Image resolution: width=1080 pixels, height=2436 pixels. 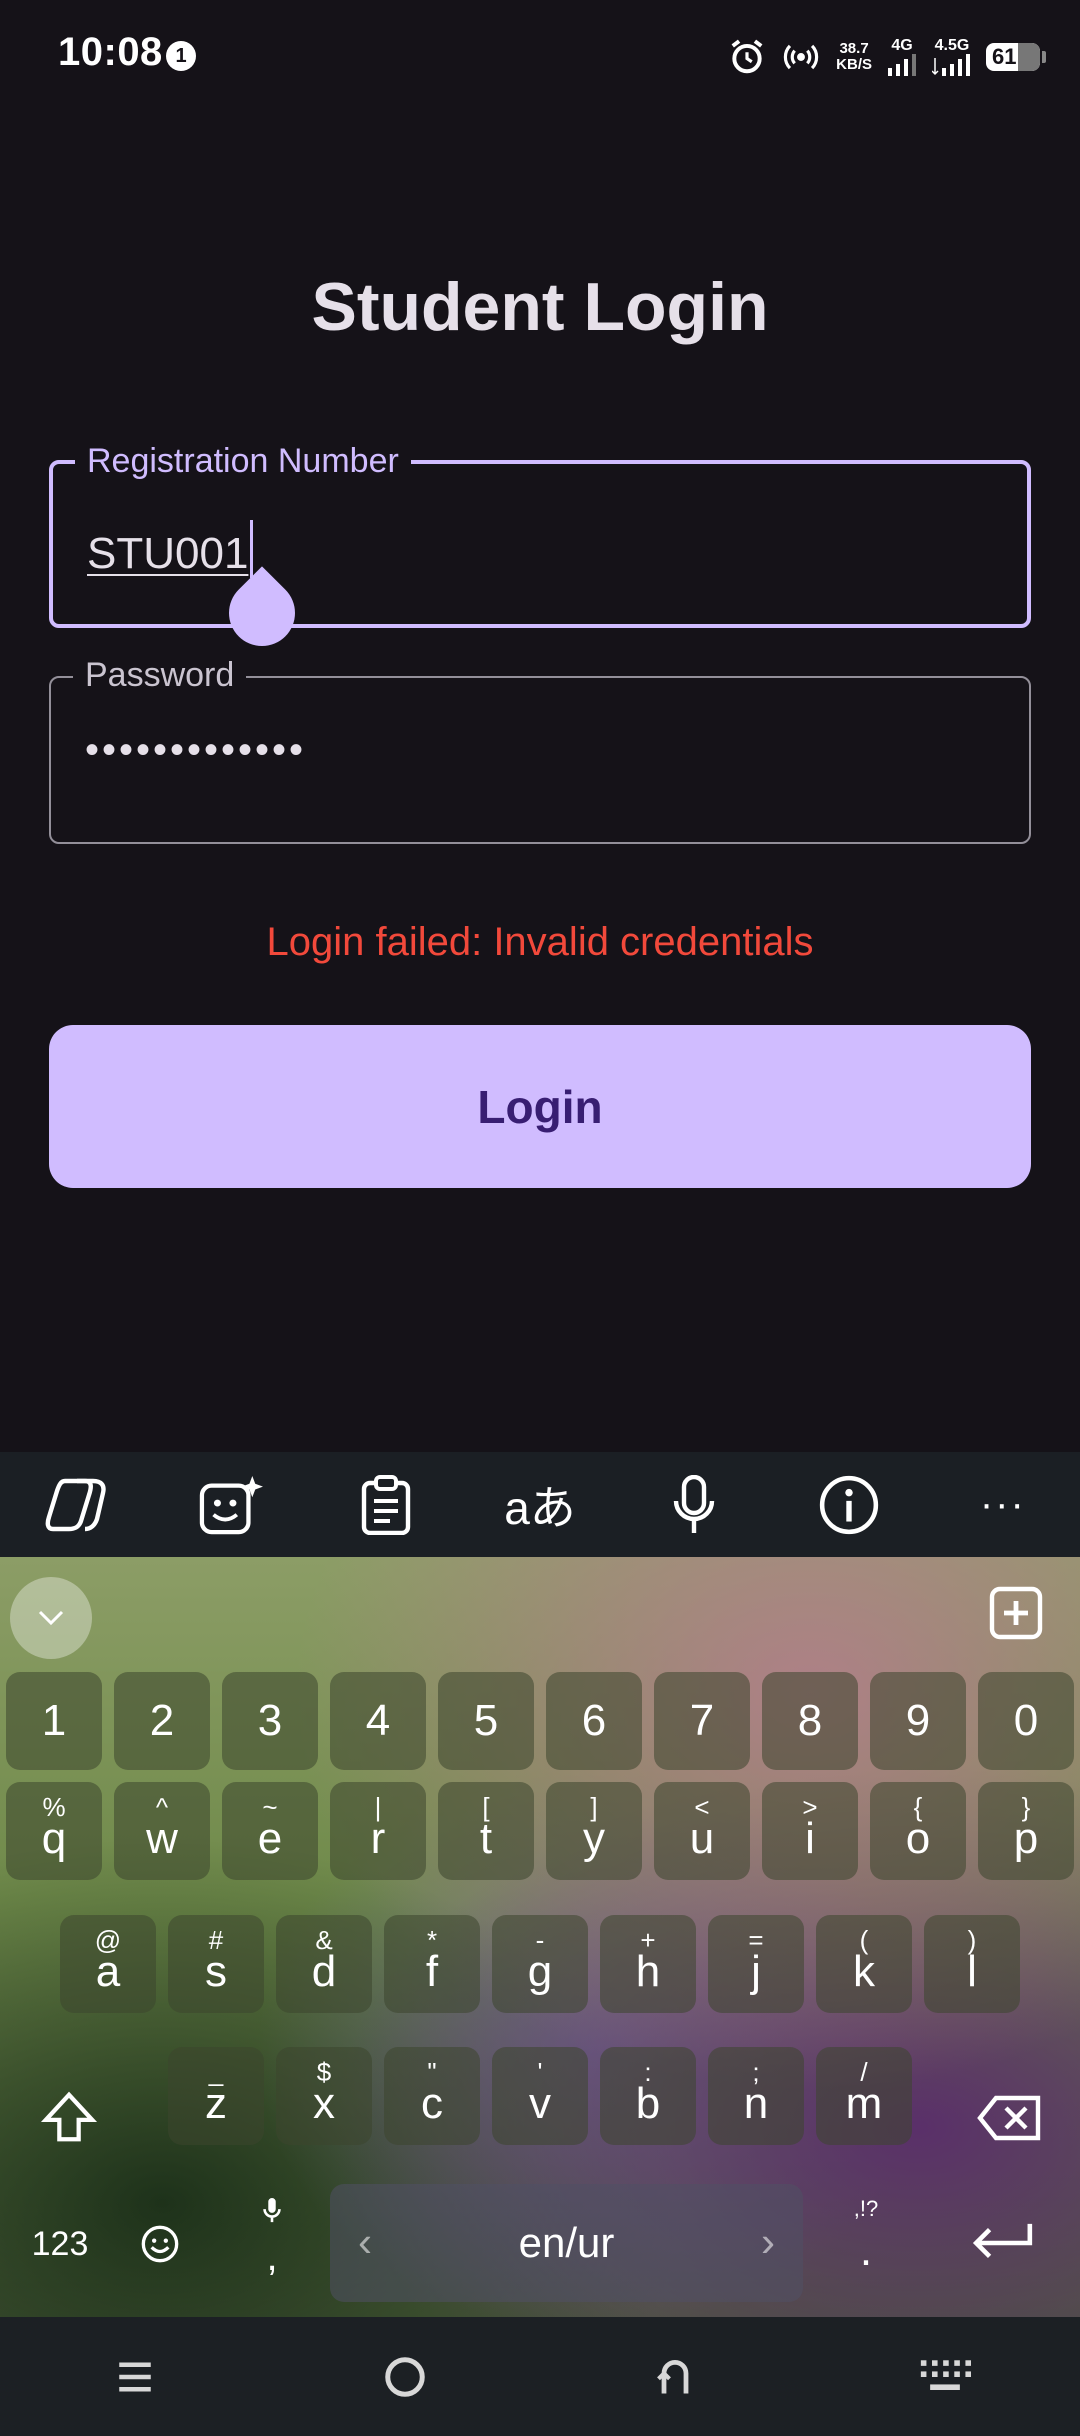 What do you see at coordinates (1003, 2243) in the screenshot?
I see `enter-key` at bounding box center [1003, 2243].